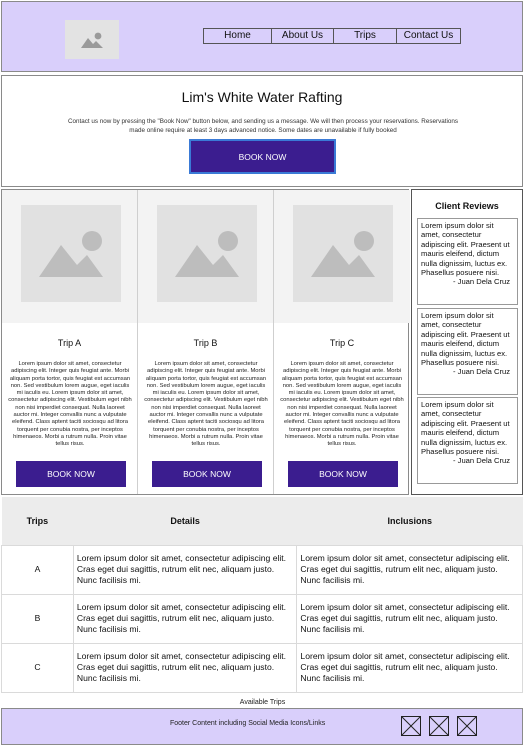 This screenshot has width=525, height=747. I want to click on site-header: Home About Us Trips Contact Us, so click(262, 36).